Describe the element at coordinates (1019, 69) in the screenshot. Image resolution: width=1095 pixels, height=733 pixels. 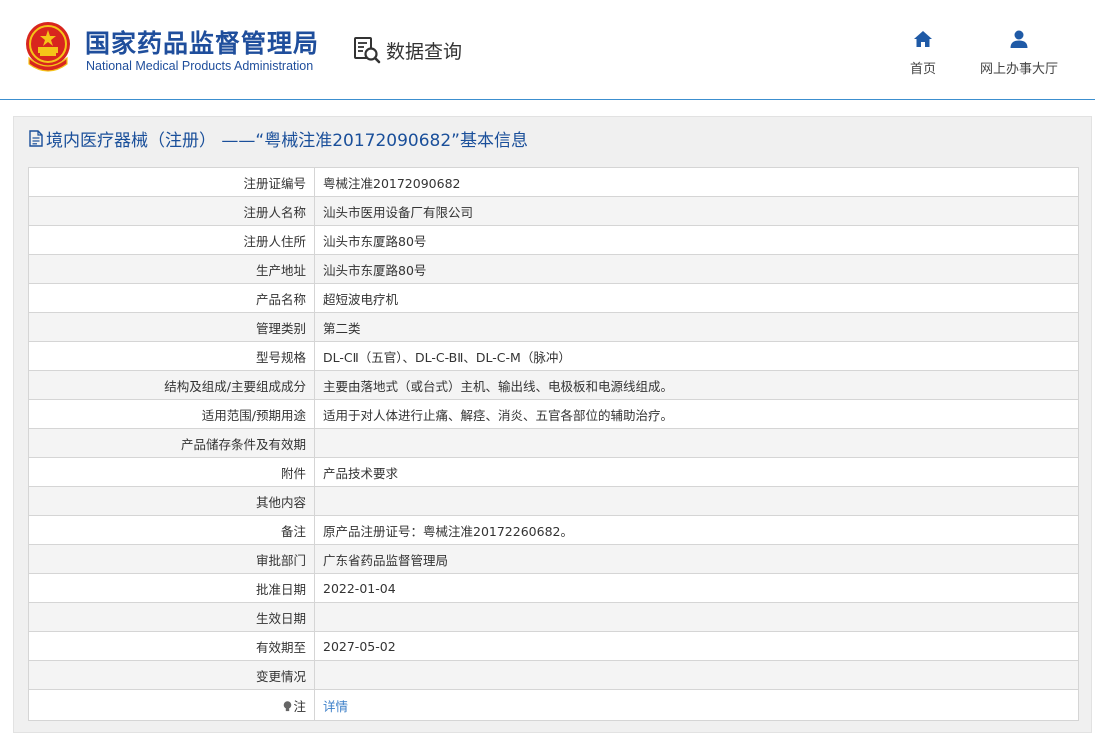
I see `nav-online-hall-label: 网上办事大厅` at that location.